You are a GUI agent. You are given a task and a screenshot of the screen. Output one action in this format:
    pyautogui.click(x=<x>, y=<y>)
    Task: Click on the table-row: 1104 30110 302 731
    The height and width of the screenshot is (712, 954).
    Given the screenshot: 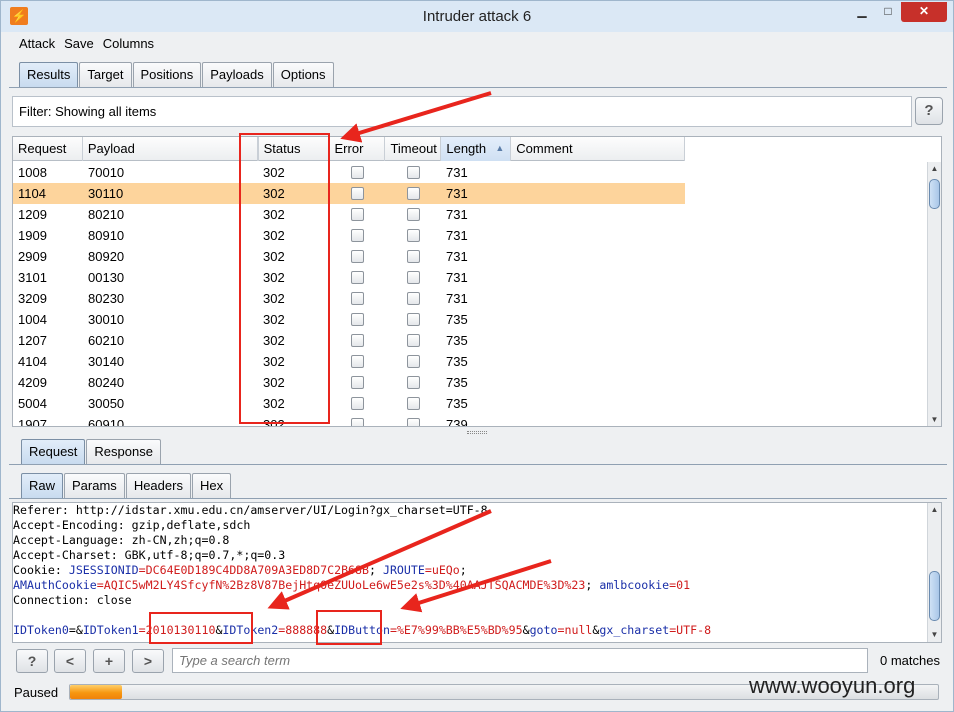 What is the action you would take?
    pyautogui.click(x=349, y=193)
    